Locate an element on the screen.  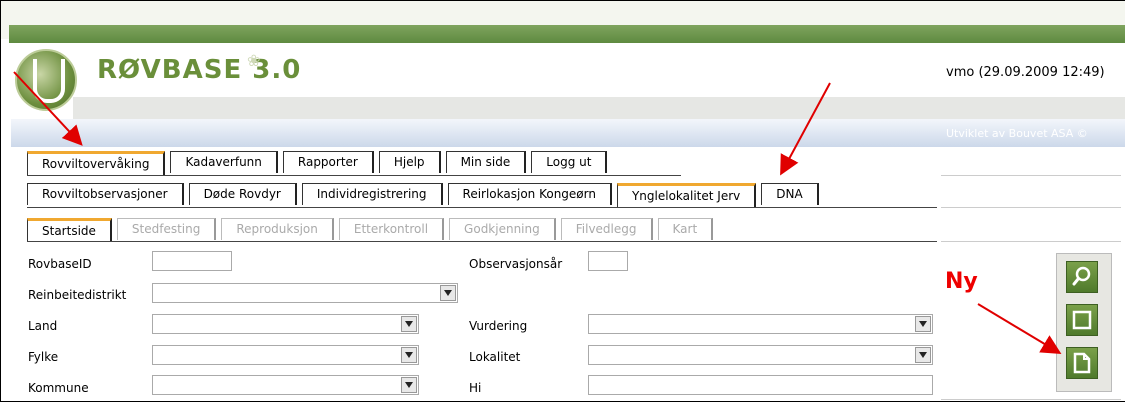
kommune-label: Kommune is located at coordinates (58, 388).